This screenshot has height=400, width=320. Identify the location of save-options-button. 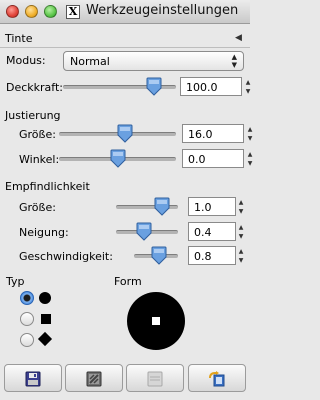
(33, 378).